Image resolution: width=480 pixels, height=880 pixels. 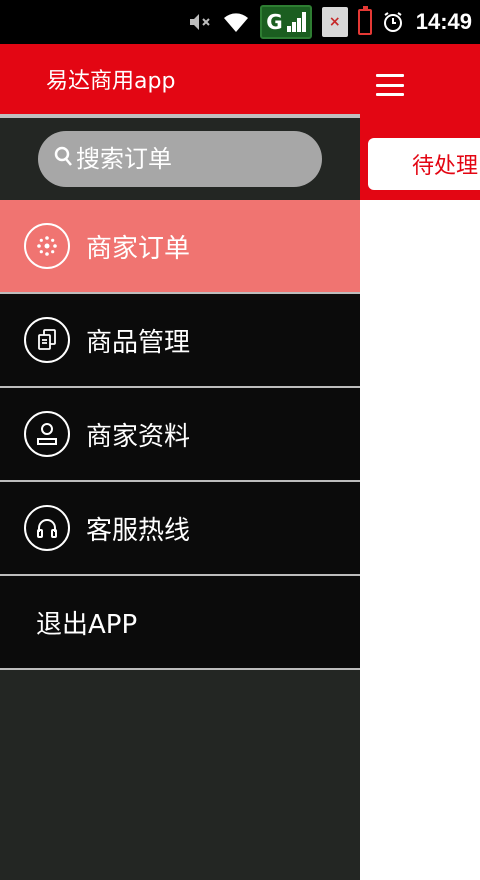 I want to click on alarm-icon, so click(x=393, y=22).